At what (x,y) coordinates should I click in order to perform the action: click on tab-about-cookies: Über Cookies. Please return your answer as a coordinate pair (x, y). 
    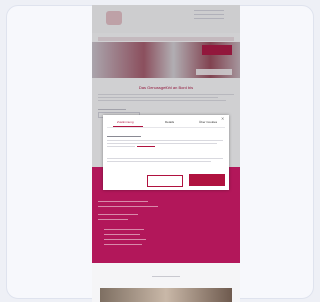
    Looking at the image, I should click on (208, 122).